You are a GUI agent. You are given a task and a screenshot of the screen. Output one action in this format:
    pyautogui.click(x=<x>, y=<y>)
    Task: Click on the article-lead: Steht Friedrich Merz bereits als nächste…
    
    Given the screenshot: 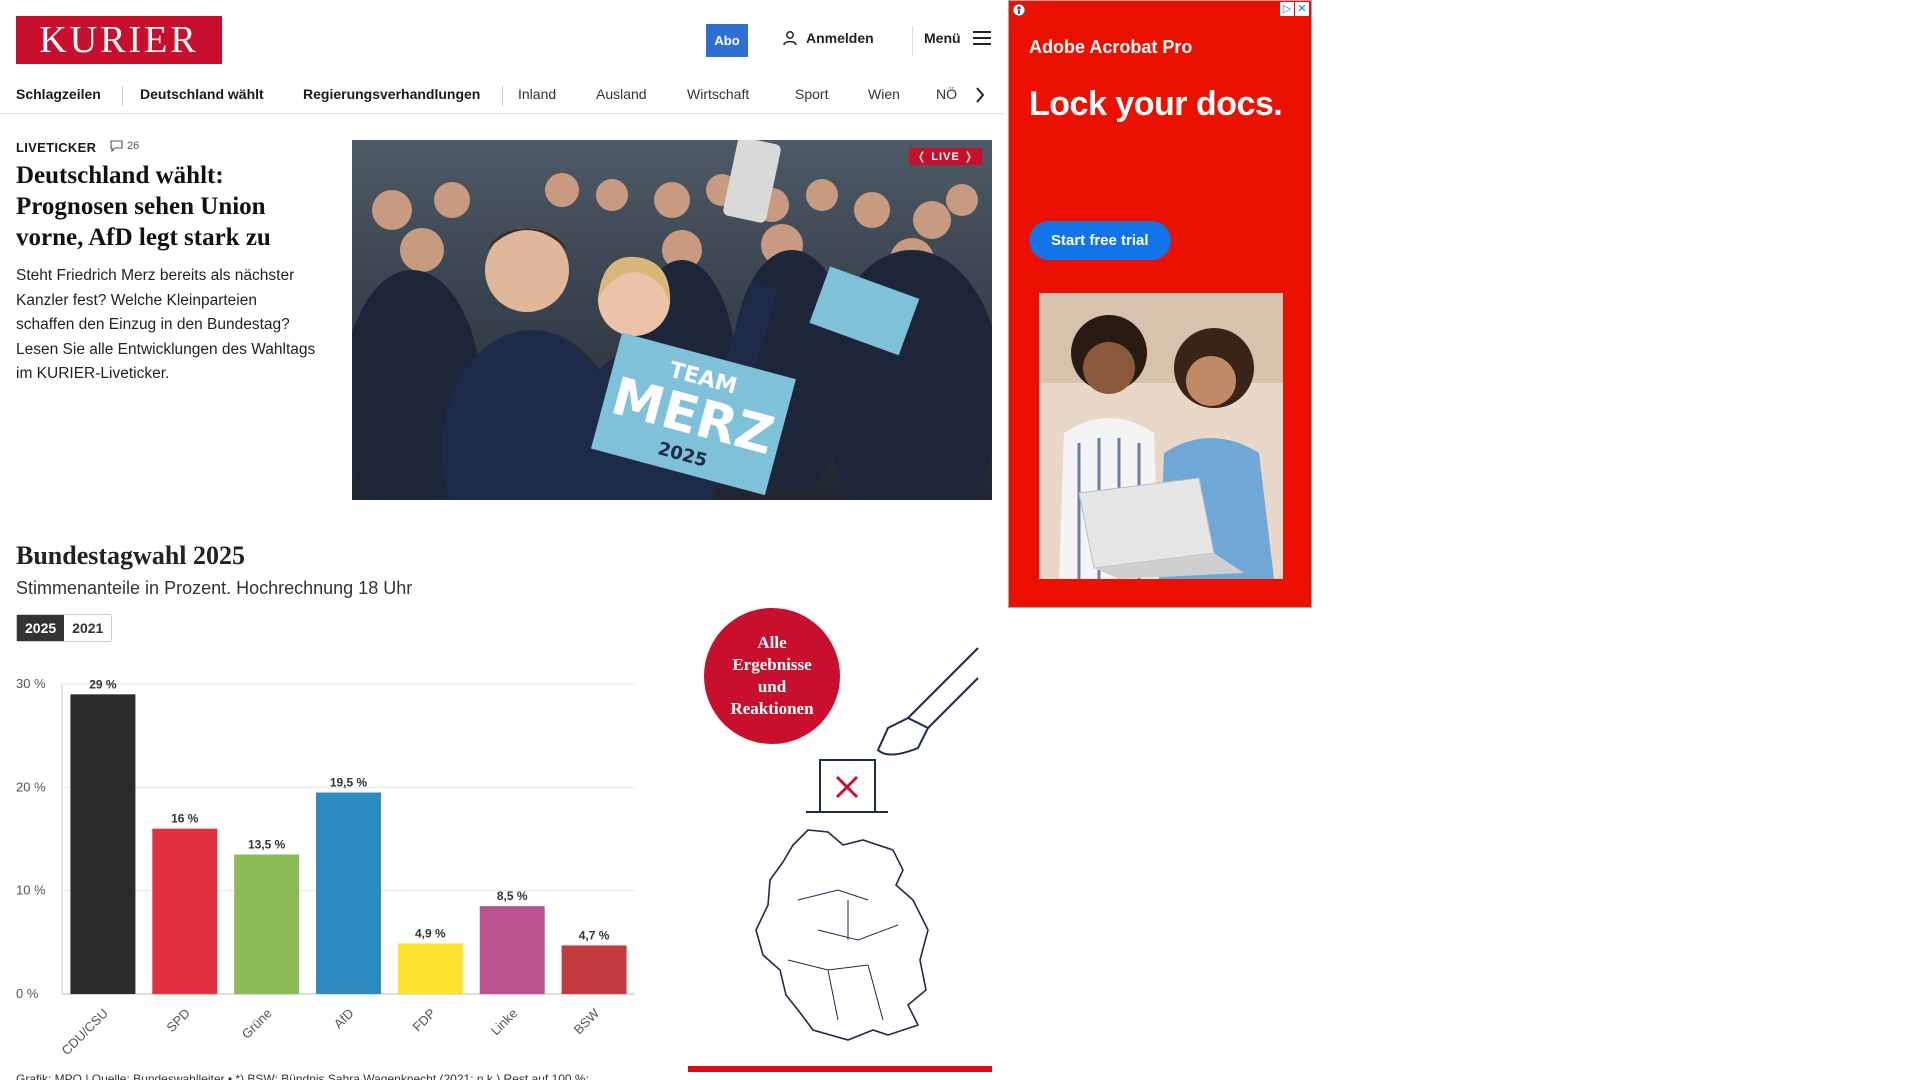 What is the action you would take?
    pyautogui.click(x=166, y=324)
    